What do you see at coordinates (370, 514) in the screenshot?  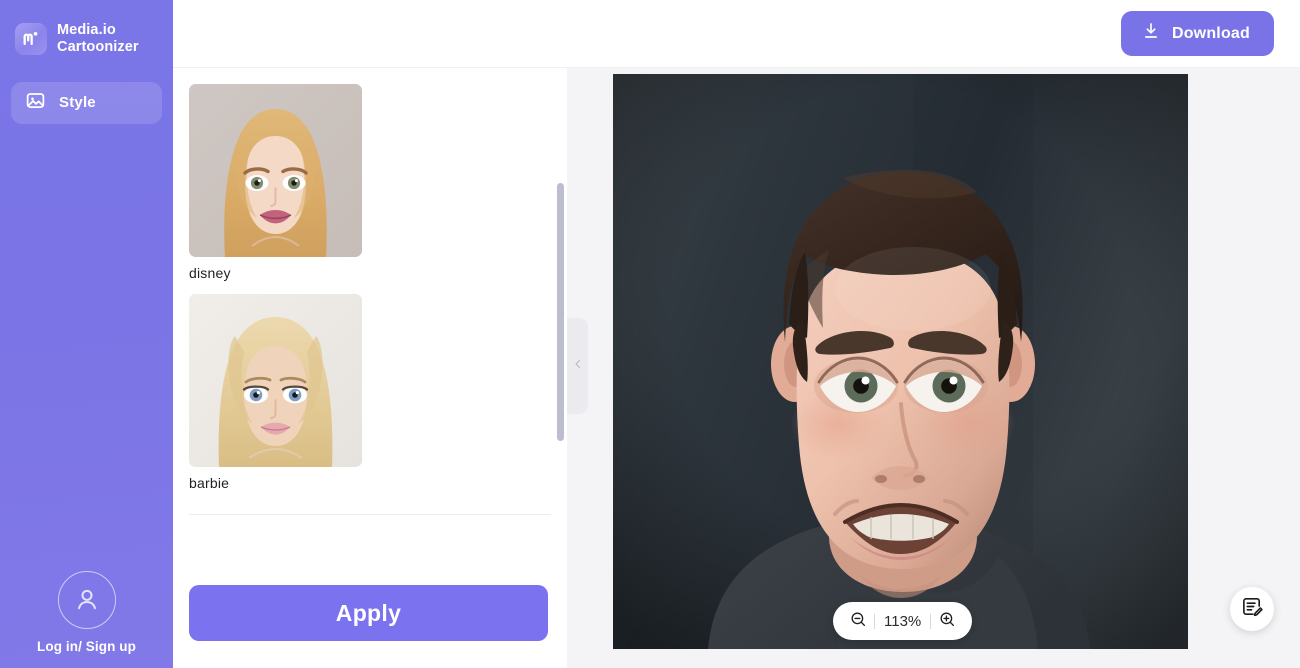 I see `panel-divider` at bounding box center [370, 514].